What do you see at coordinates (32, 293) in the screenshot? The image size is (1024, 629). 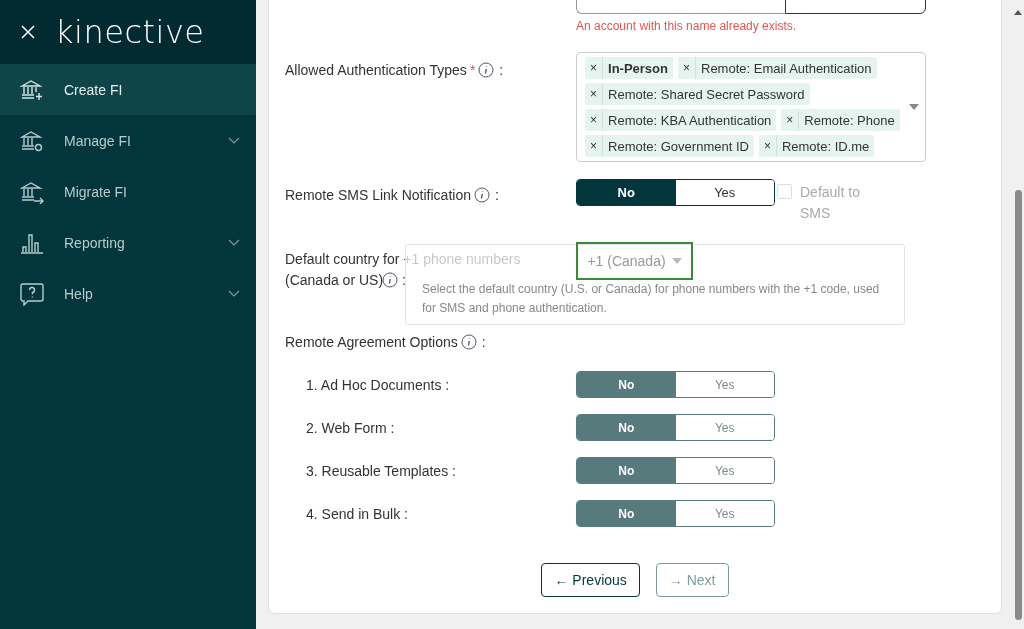 I see `help-icon` at bounding box center [32, 293].